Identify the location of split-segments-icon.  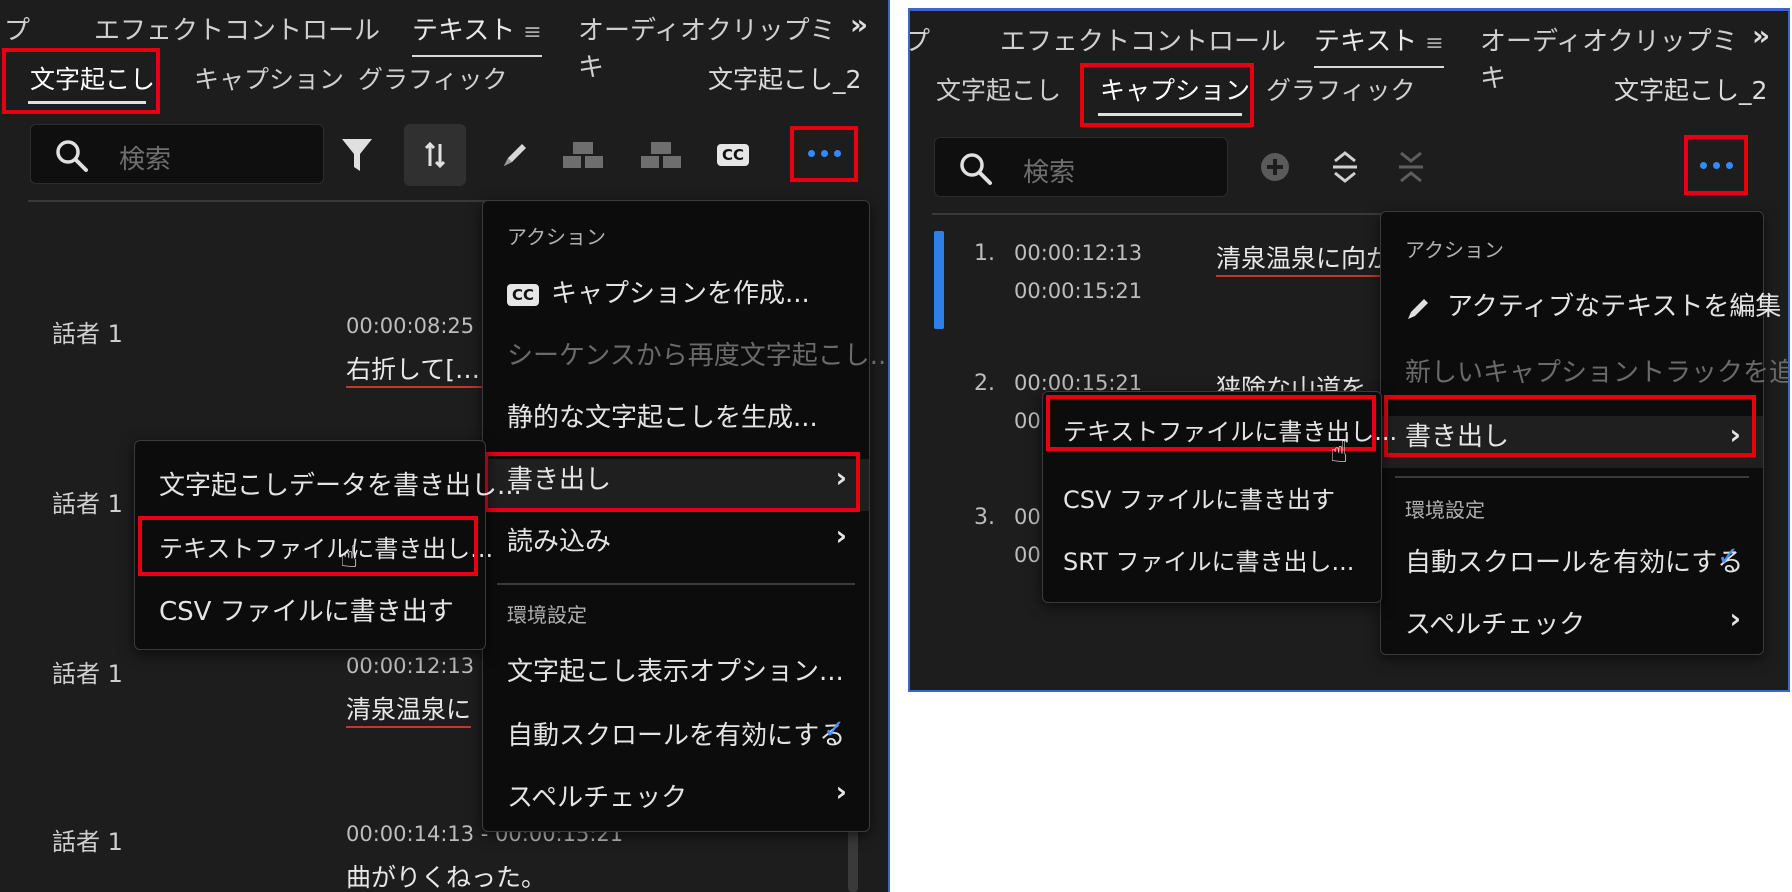
(661, 155).